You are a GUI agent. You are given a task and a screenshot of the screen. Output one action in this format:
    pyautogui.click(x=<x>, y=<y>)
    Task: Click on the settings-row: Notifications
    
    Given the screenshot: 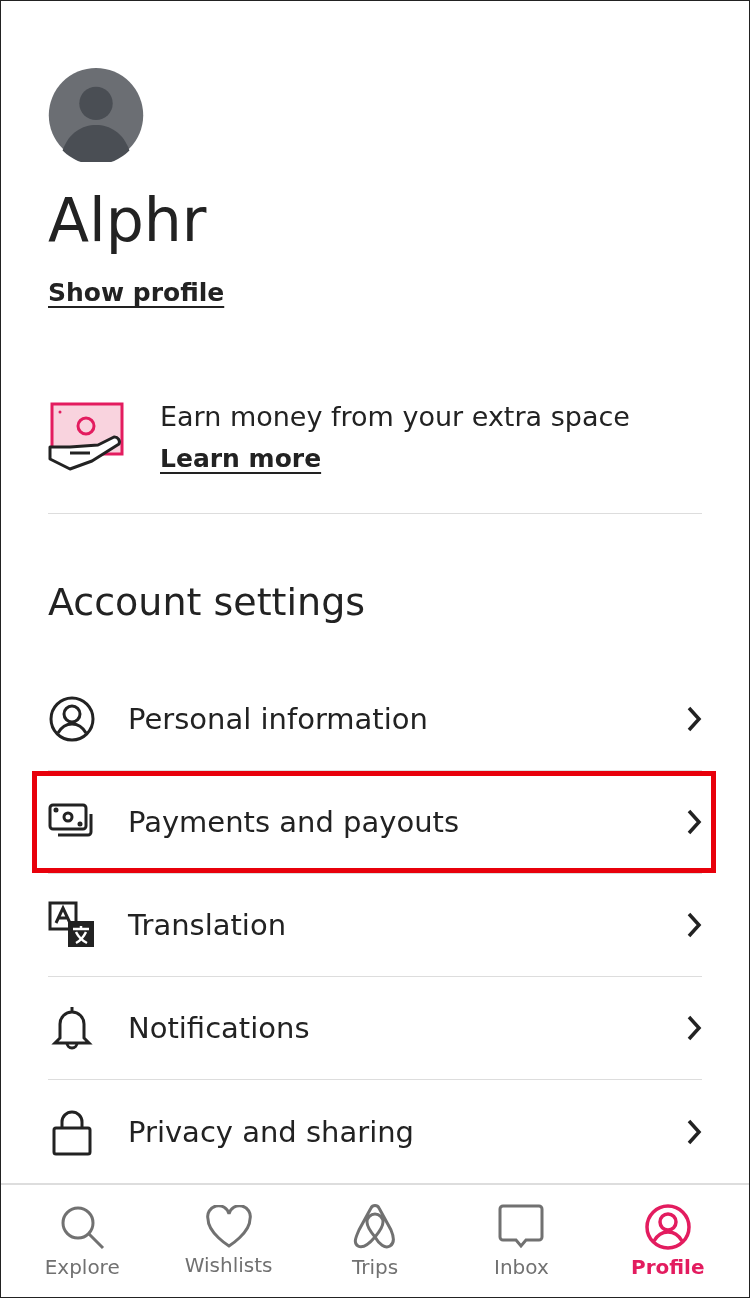 What is the action you would take?
    pyautogui.click(x=374, y=1028)
    